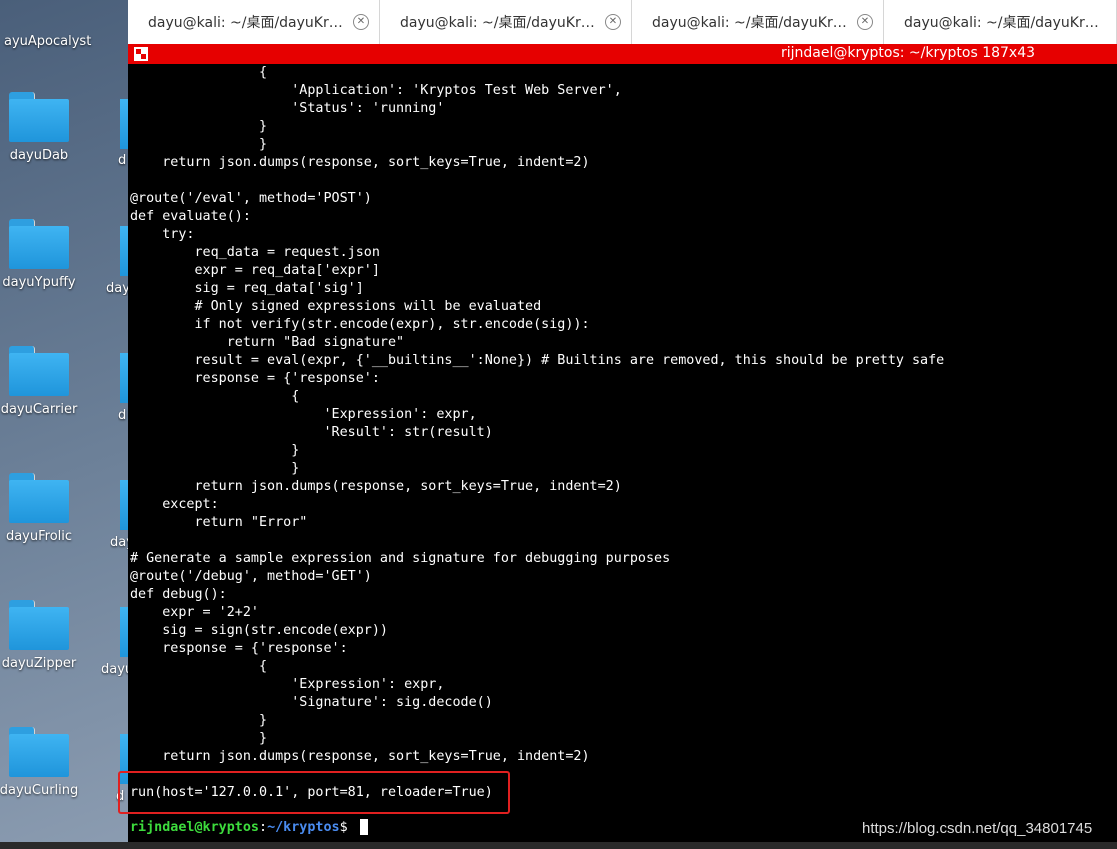 Image resolution: width=1117 pixels, height=849 pixels. I want to click on code-line: def evaluate():, so click(190, 216).